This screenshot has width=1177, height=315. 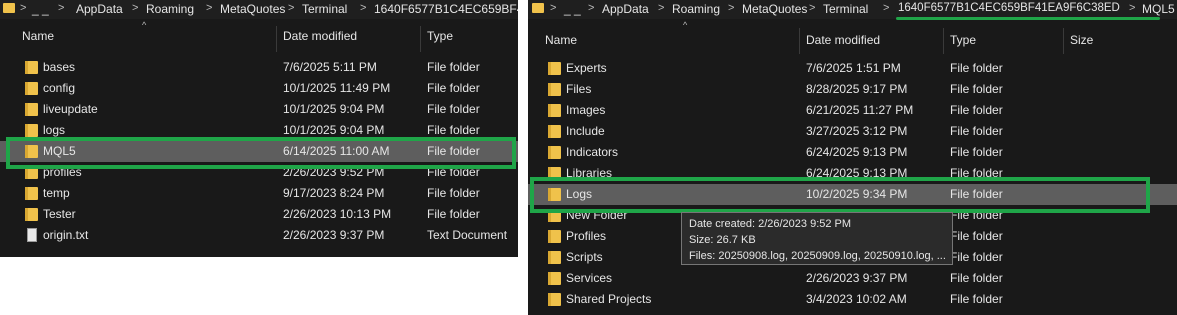 What do you see at coordinates (32, 235) in the screenshot?
I see `document-icon` at bounding box center [32, 235].